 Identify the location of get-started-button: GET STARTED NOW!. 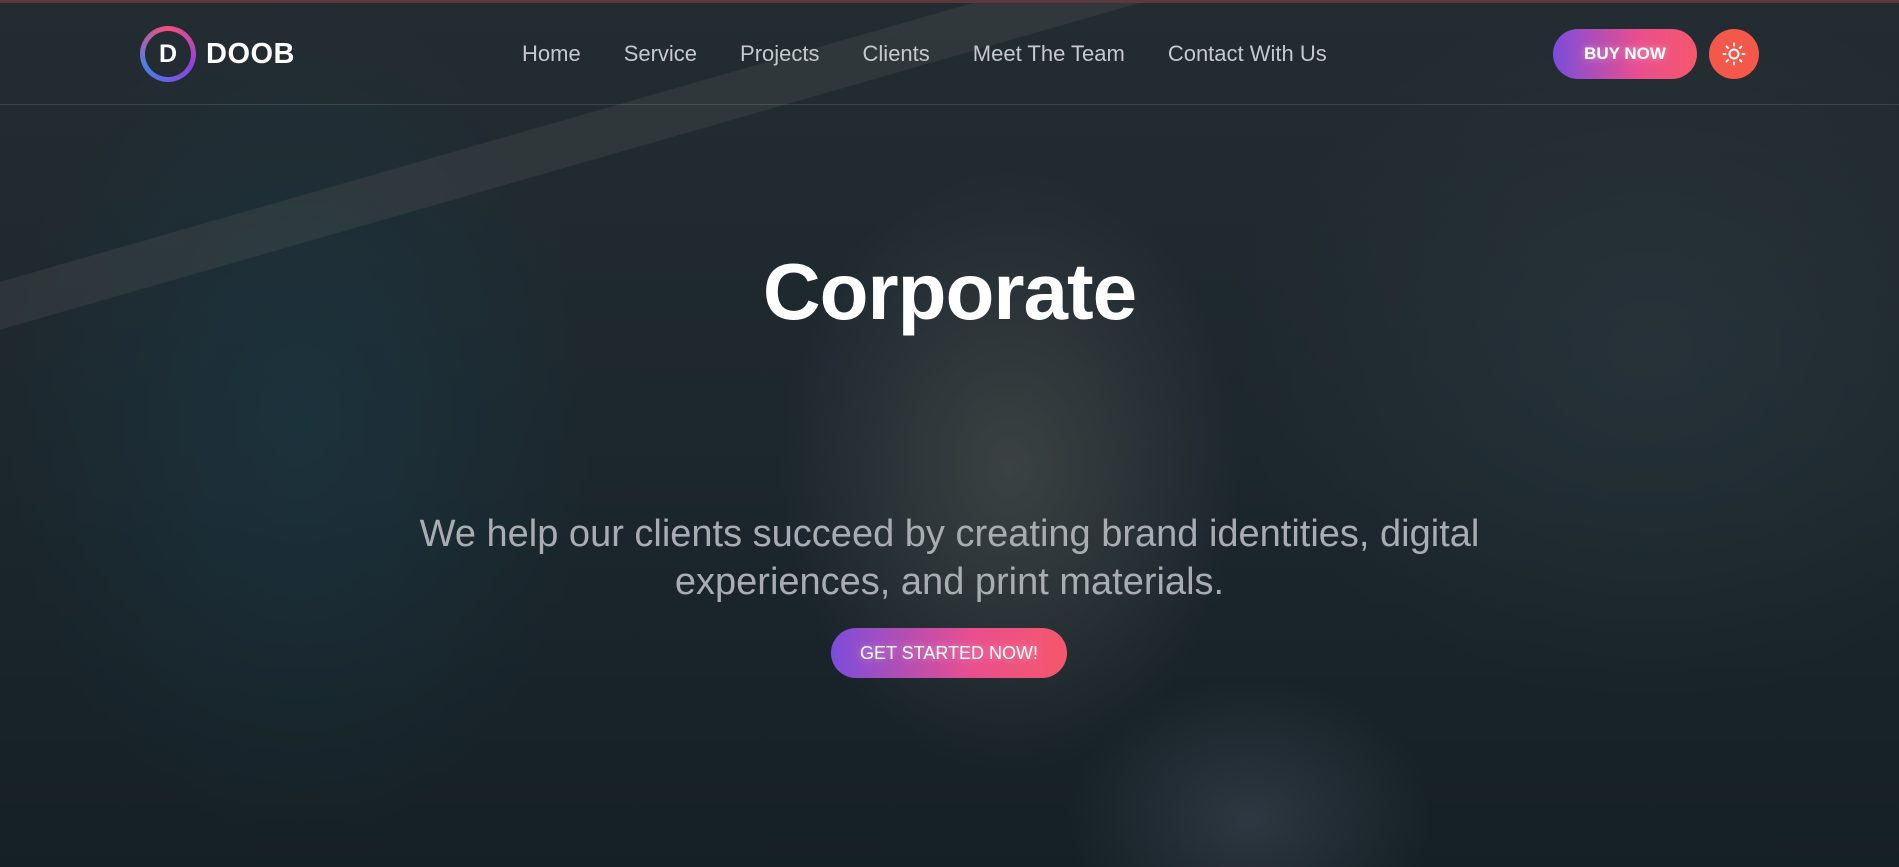
(949, 653).